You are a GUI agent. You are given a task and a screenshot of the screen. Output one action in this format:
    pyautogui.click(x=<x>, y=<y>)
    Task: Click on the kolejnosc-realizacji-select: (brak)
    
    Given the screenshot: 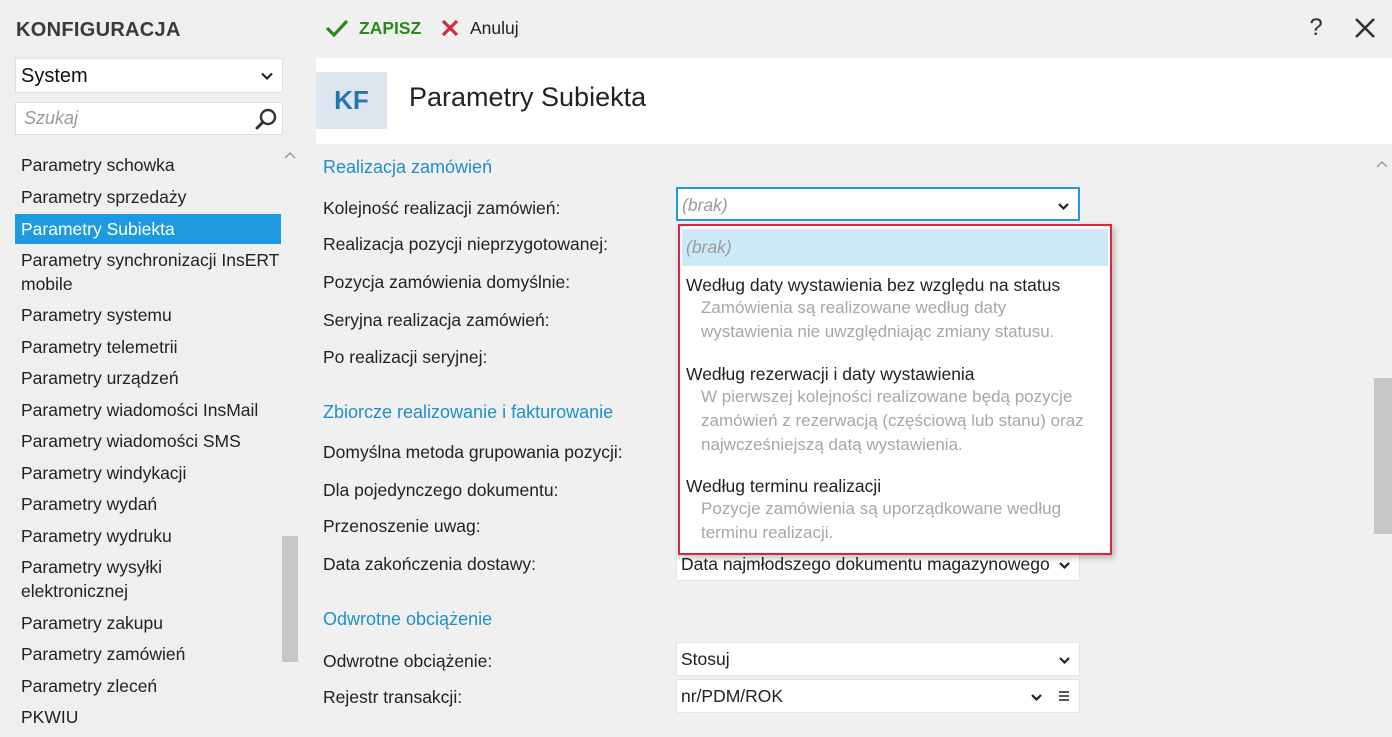 What is the action you would take?
    pyautogui.click(x=878, y=204)
    